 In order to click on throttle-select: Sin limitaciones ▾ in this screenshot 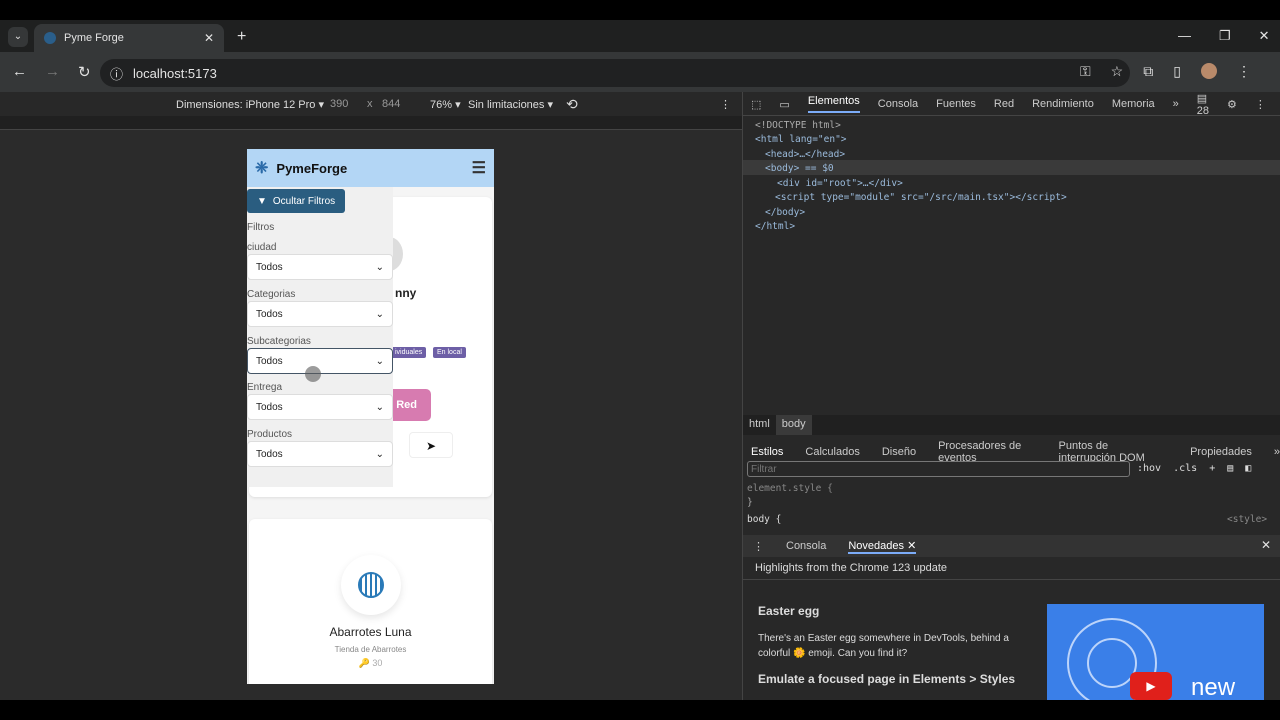, I will do `click(510, 104)`.